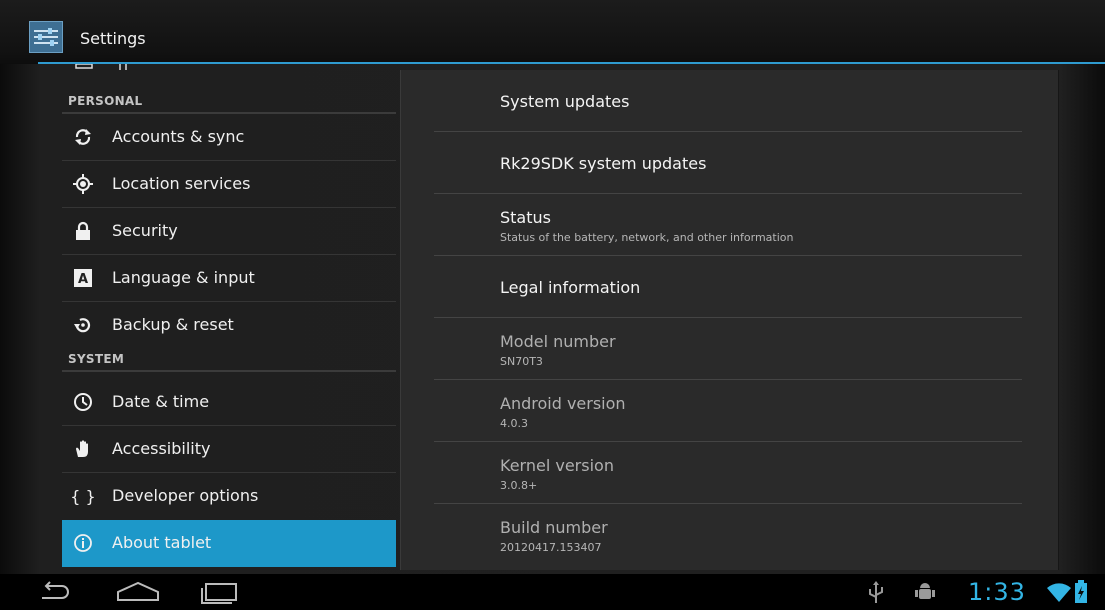 The width and height of the screenshot is (1105, 610). I want to click on action-bar: Settings, so click(552, 32).